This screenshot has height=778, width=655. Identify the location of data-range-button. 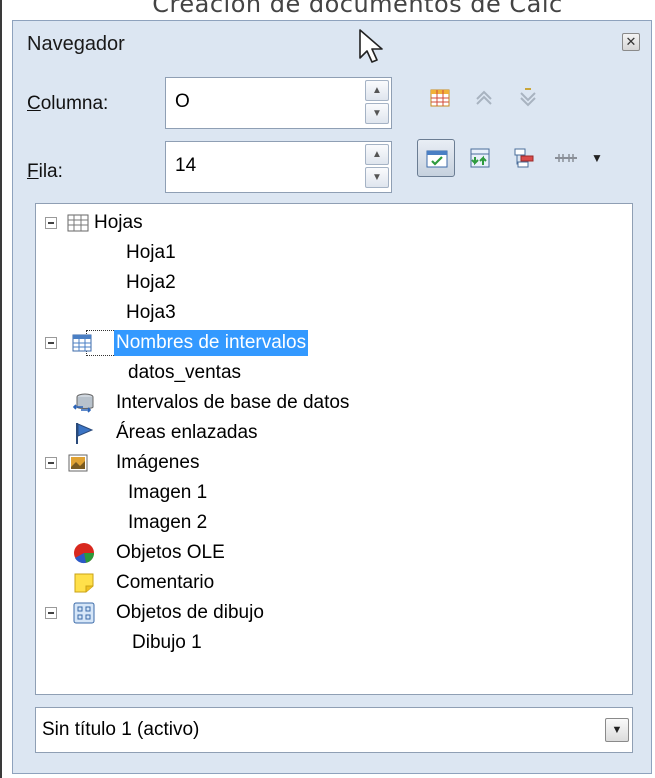
(440, 98).